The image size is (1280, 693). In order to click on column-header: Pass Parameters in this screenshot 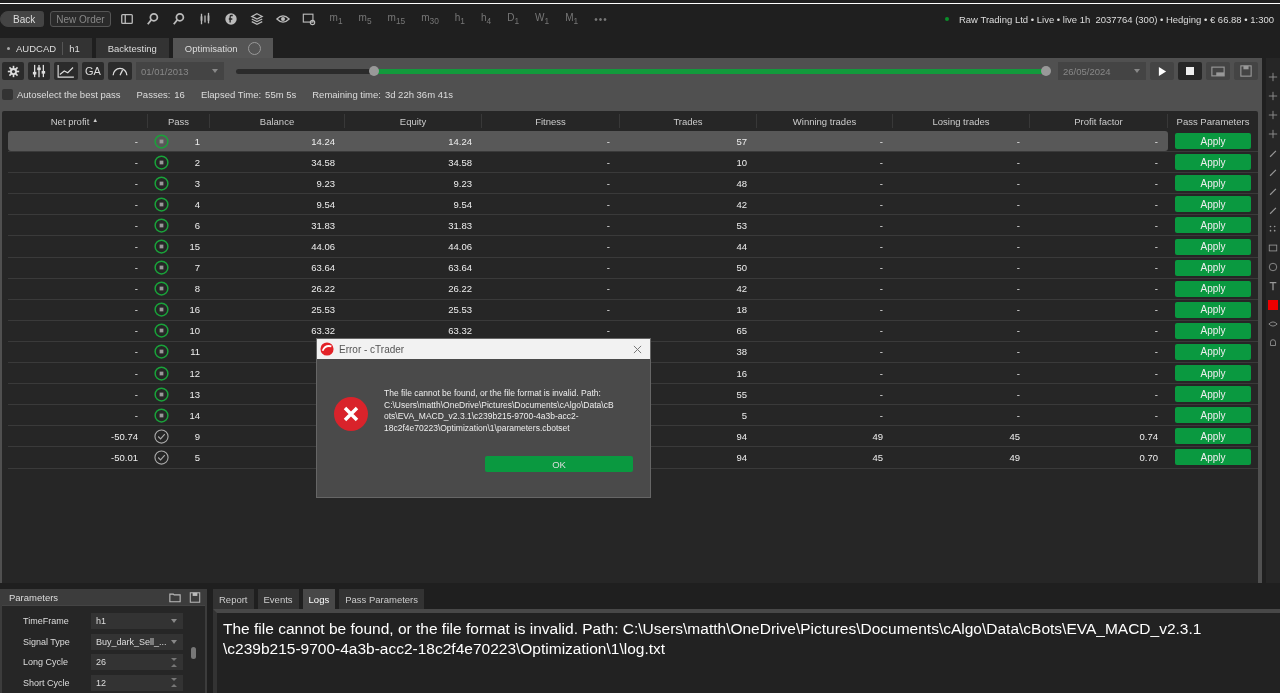, I will do `click(1213, 121)`.